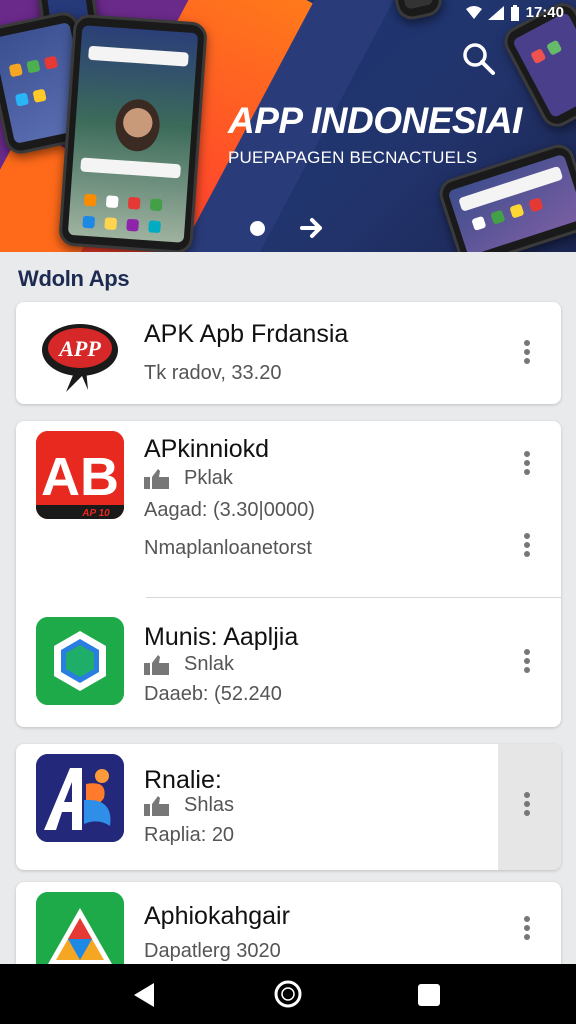 This screenshot has width=576, height=1024. I want to click on home-icon, so click(288, 994).